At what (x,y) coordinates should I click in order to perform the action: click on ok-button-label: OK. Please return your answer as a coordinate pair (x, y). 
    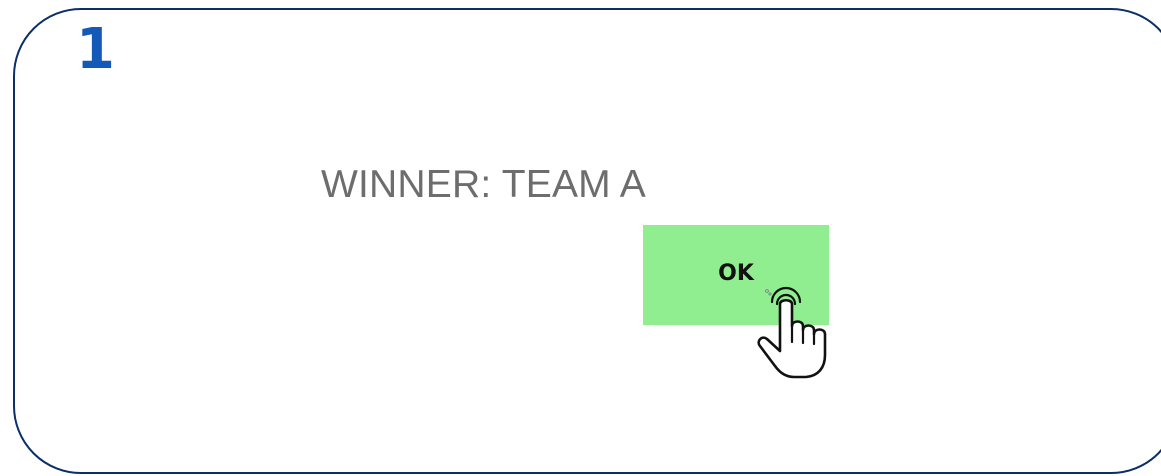
    Looking at the image, I should click on (736, 273).